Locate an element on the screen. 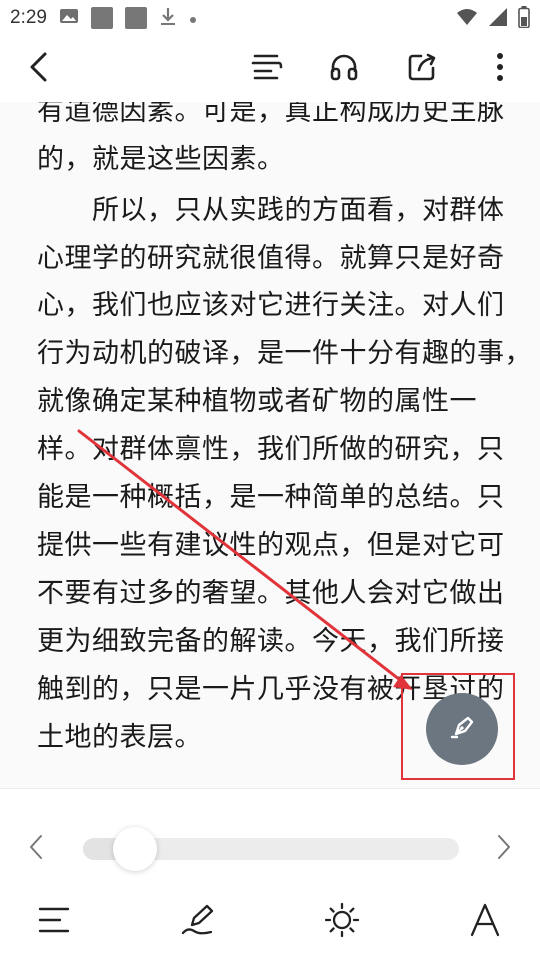 The width and height of the screenshot is (540, 961). catalog-button is located at coordinates (54, 922).